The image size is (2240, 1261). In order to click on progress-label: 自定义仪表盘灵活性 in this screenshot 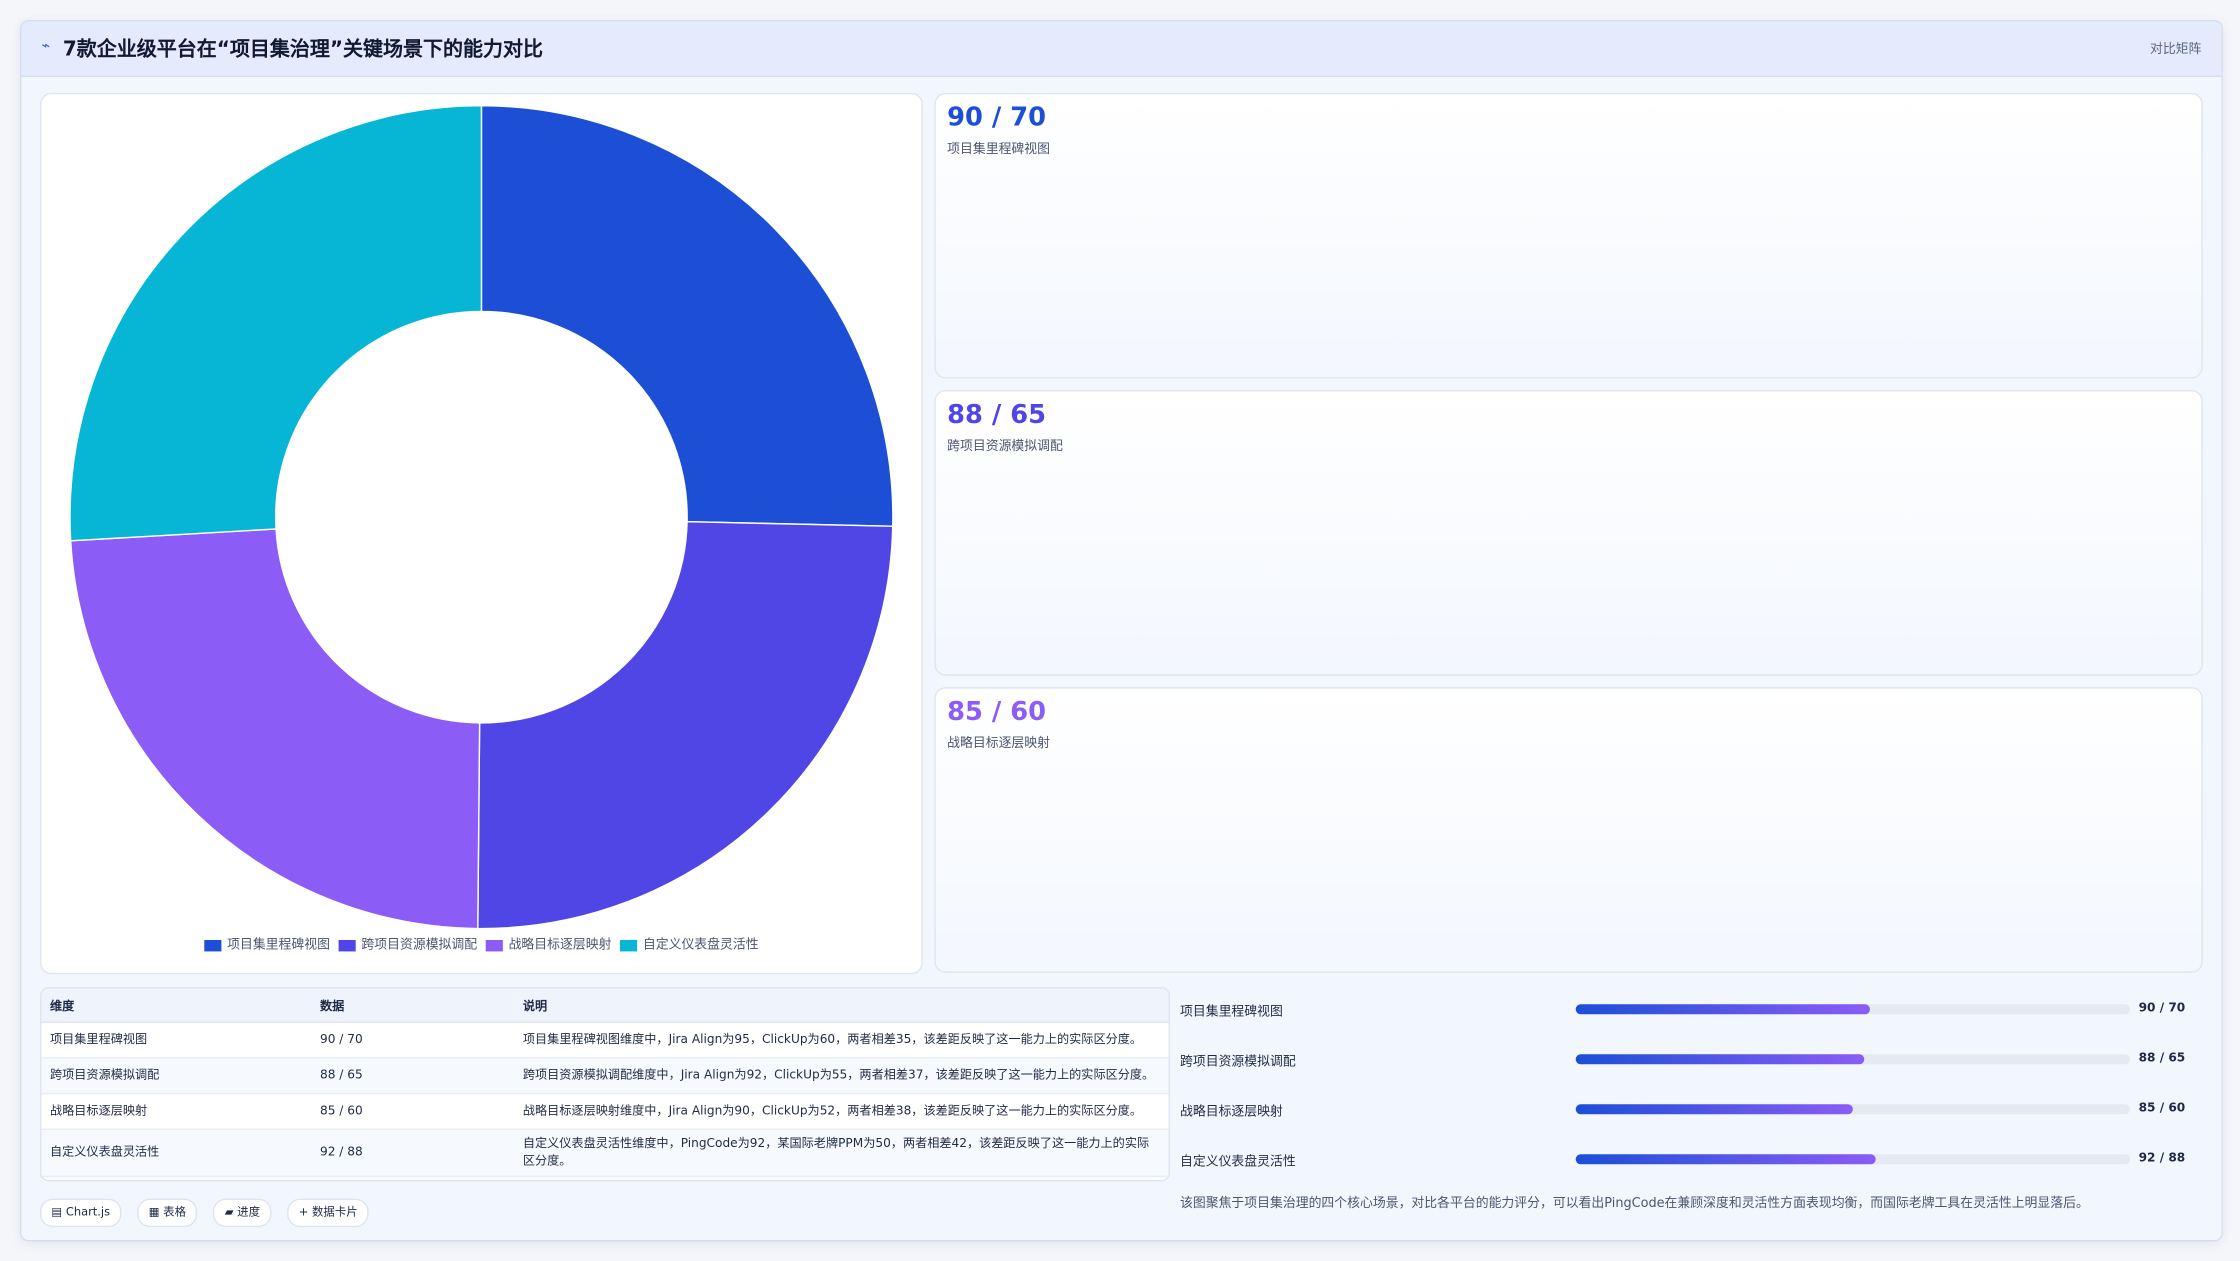, I will do `click(1237, 1162)`.